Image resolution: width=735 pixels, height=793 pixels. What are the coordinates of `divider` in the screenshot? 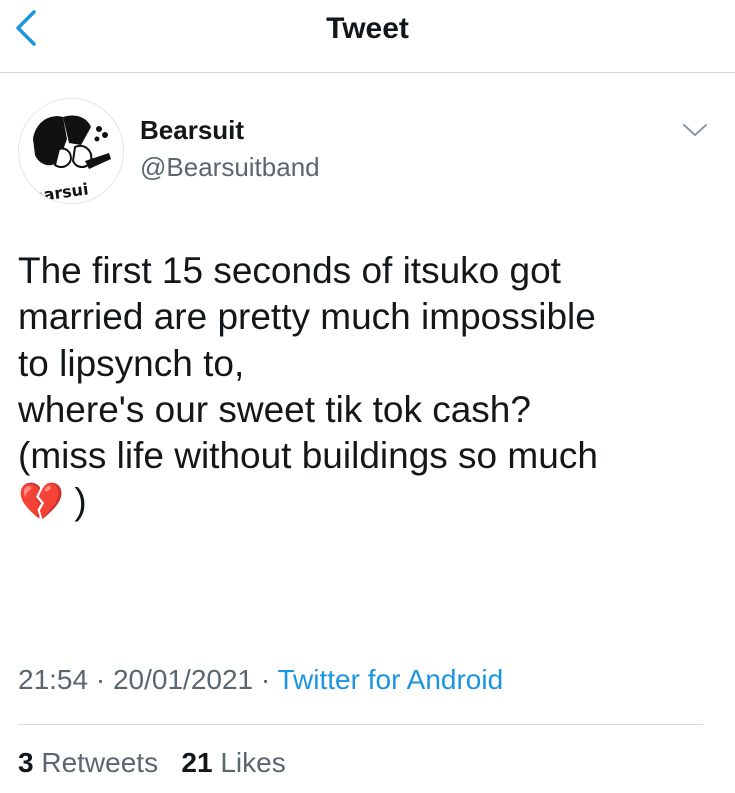 It's located at (360, 724).